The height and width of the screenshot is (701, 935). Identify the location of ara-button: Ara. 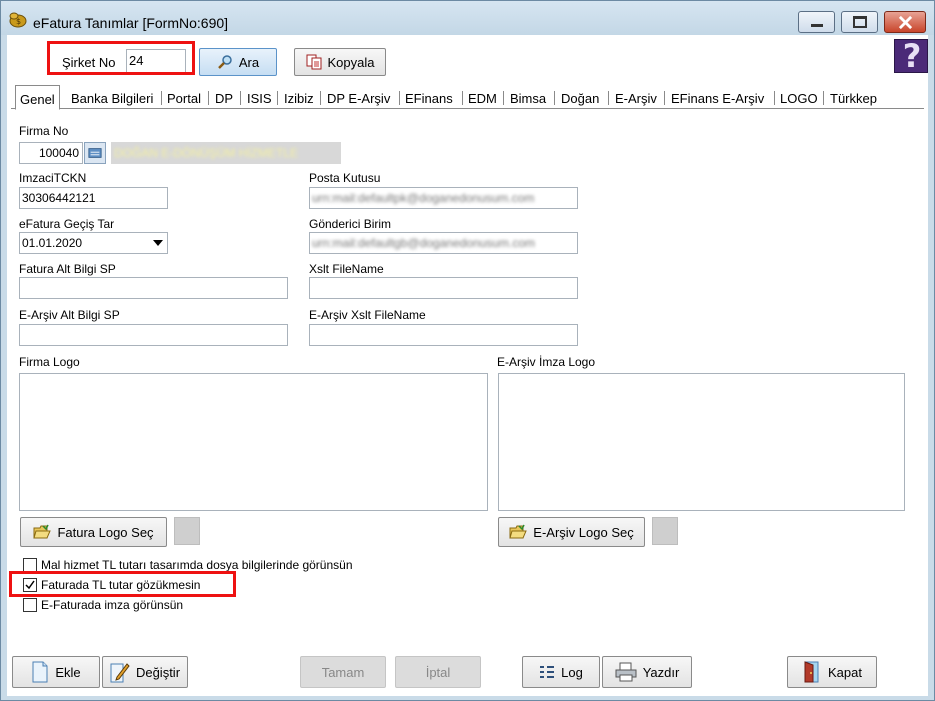
(238, 62).